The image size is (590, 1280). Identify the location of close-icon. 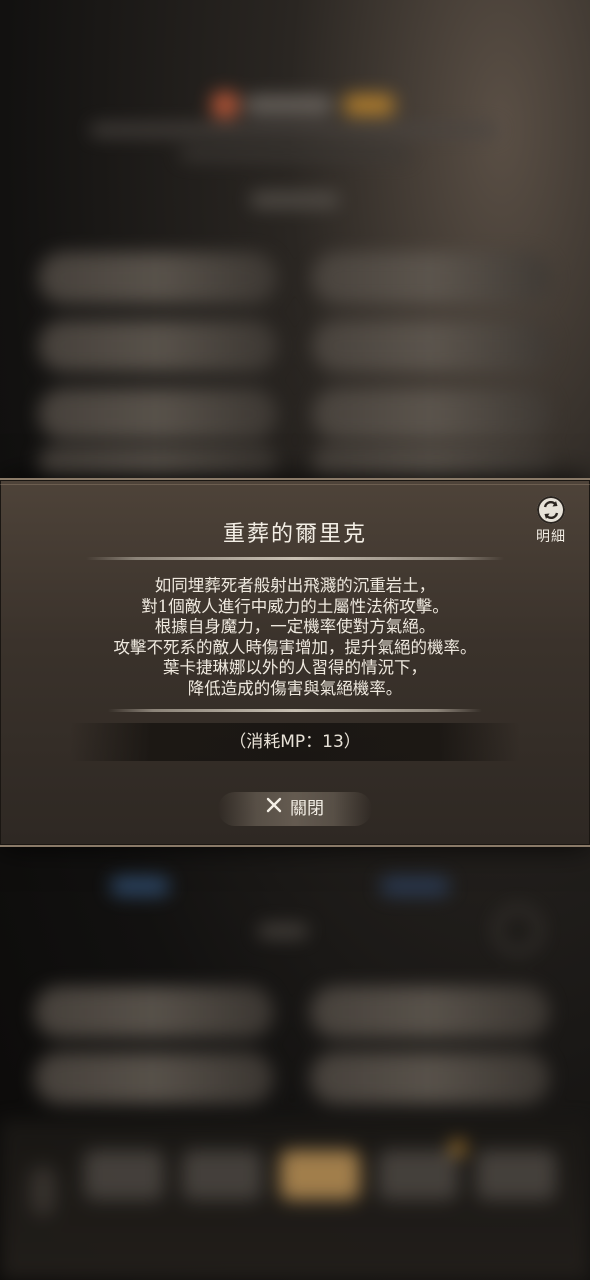
(274, 808).